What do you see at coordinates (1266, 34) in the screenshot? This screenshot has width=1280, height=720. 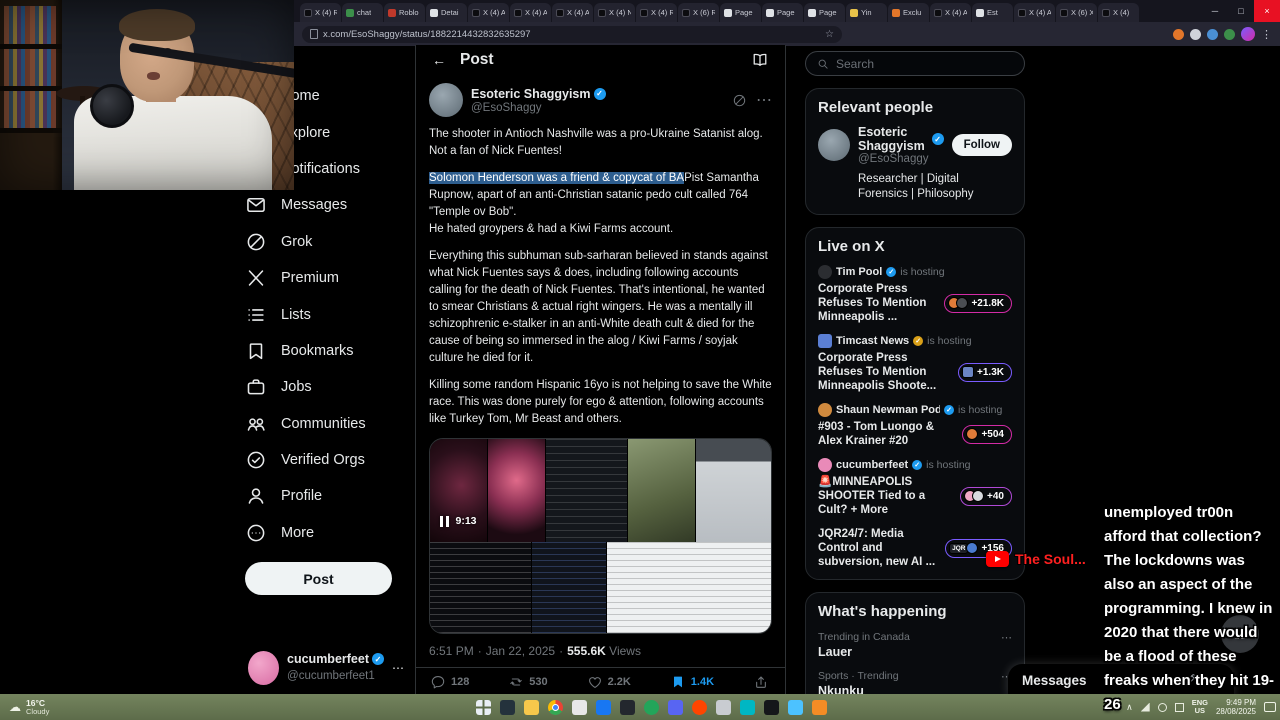 I see `browser-menu-icon: ⋮` at bounding box center [1266, 34].